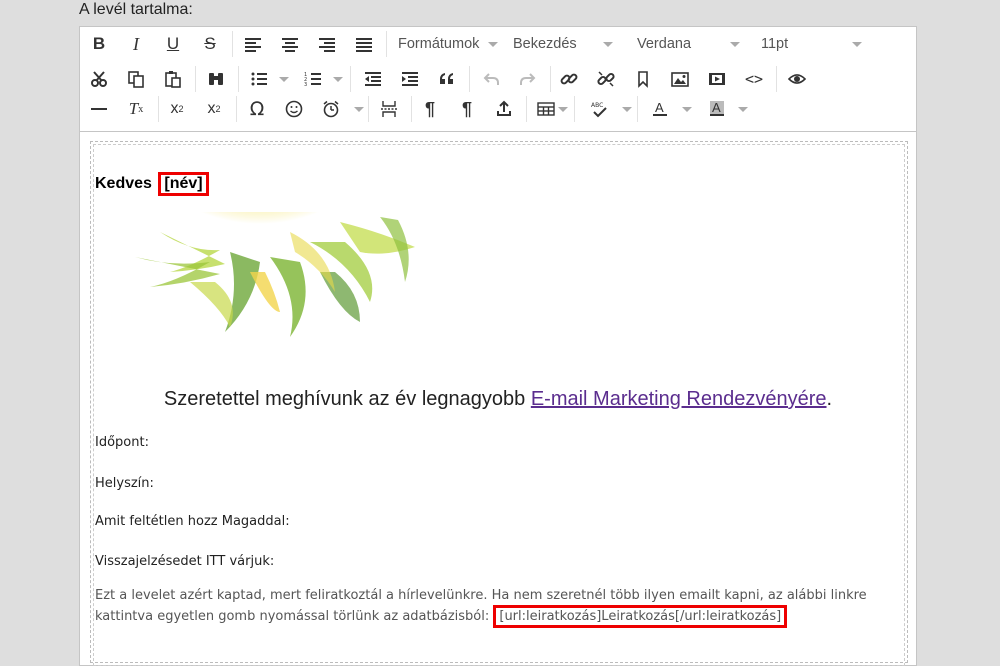  Describe the element at coordinates (185, 561) in the screenshot. I see `field-rsvp: Visszajelzésedet ITT várjuk:` at that location.